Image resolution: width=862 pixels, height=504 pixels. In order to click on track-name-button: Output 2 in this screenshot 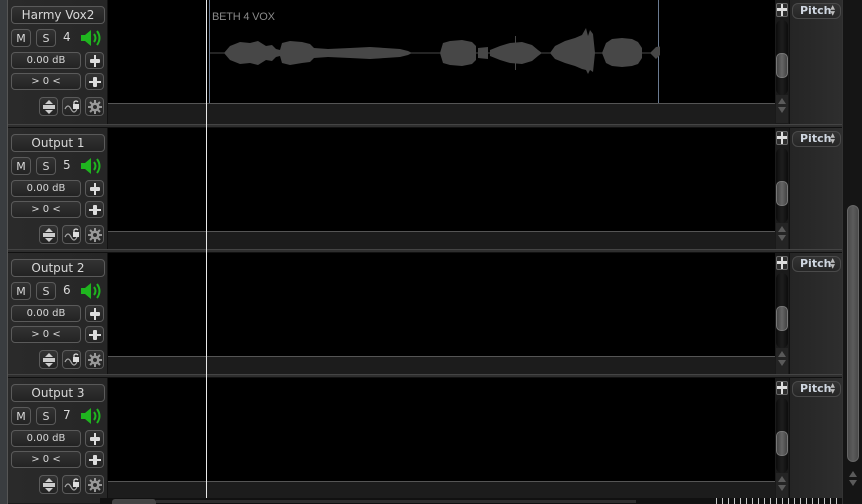, I will do `click(58, 268)`.